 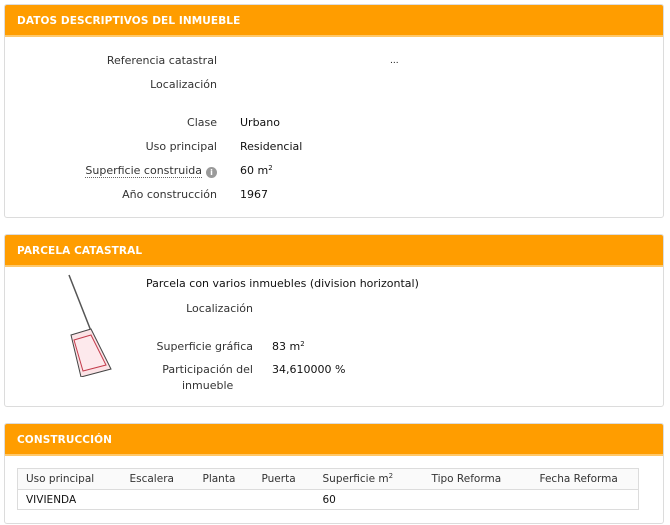 I want to click on ano-row: Año construcción 1967, so click(x=334, y=195).